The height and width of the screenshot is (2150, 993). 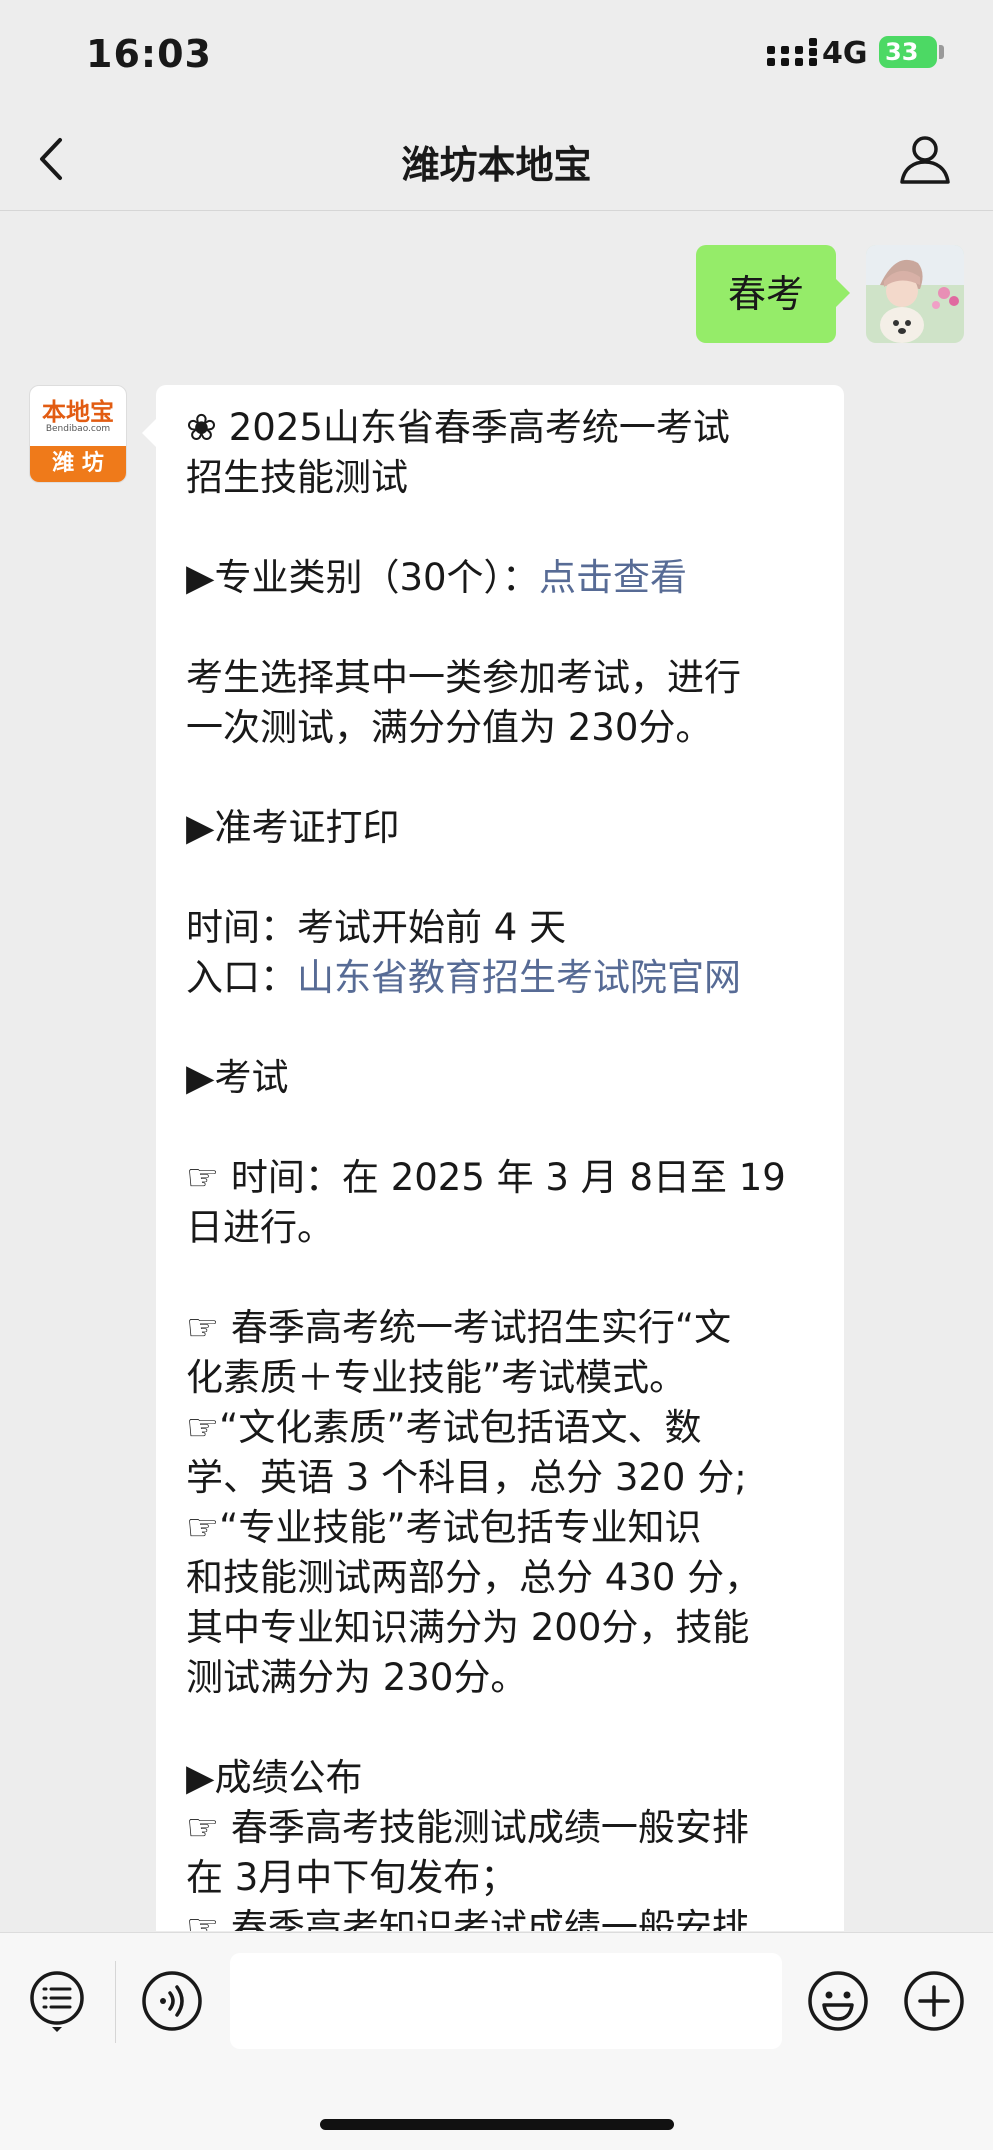 I want to click on message-line-text: 招生技能测试, so click(x=297, y=477).